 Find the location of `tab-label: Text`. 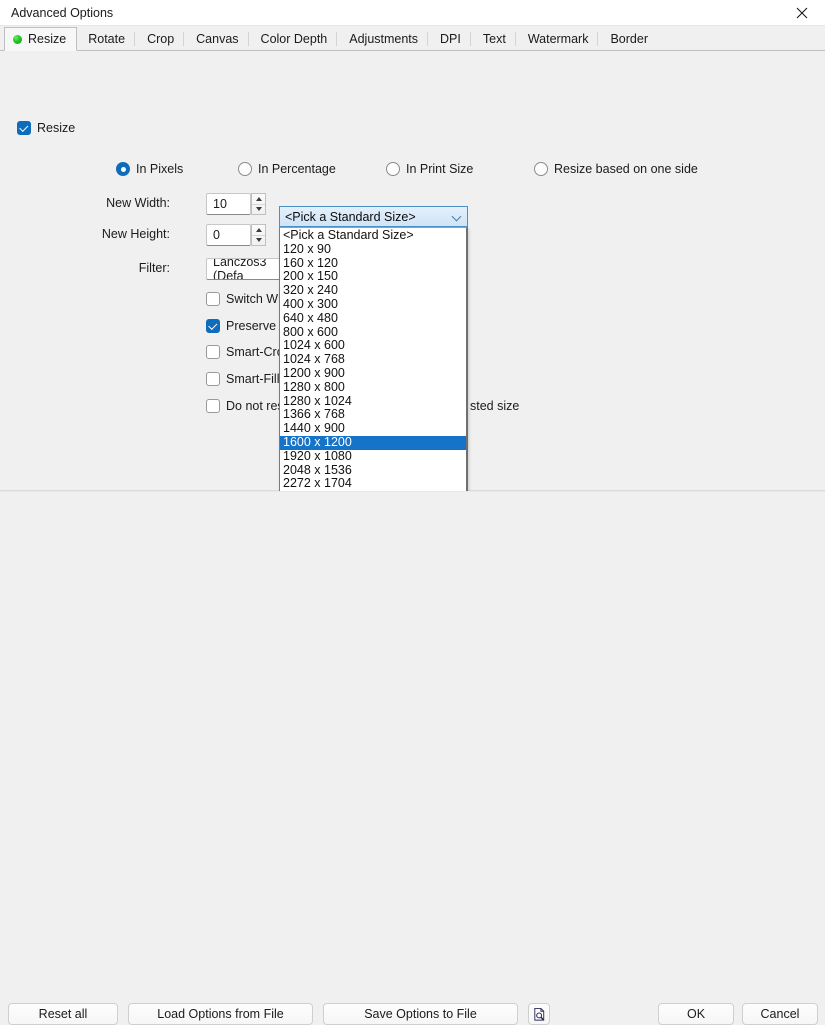

tab-label: Text is located at coordinates (494, 39).